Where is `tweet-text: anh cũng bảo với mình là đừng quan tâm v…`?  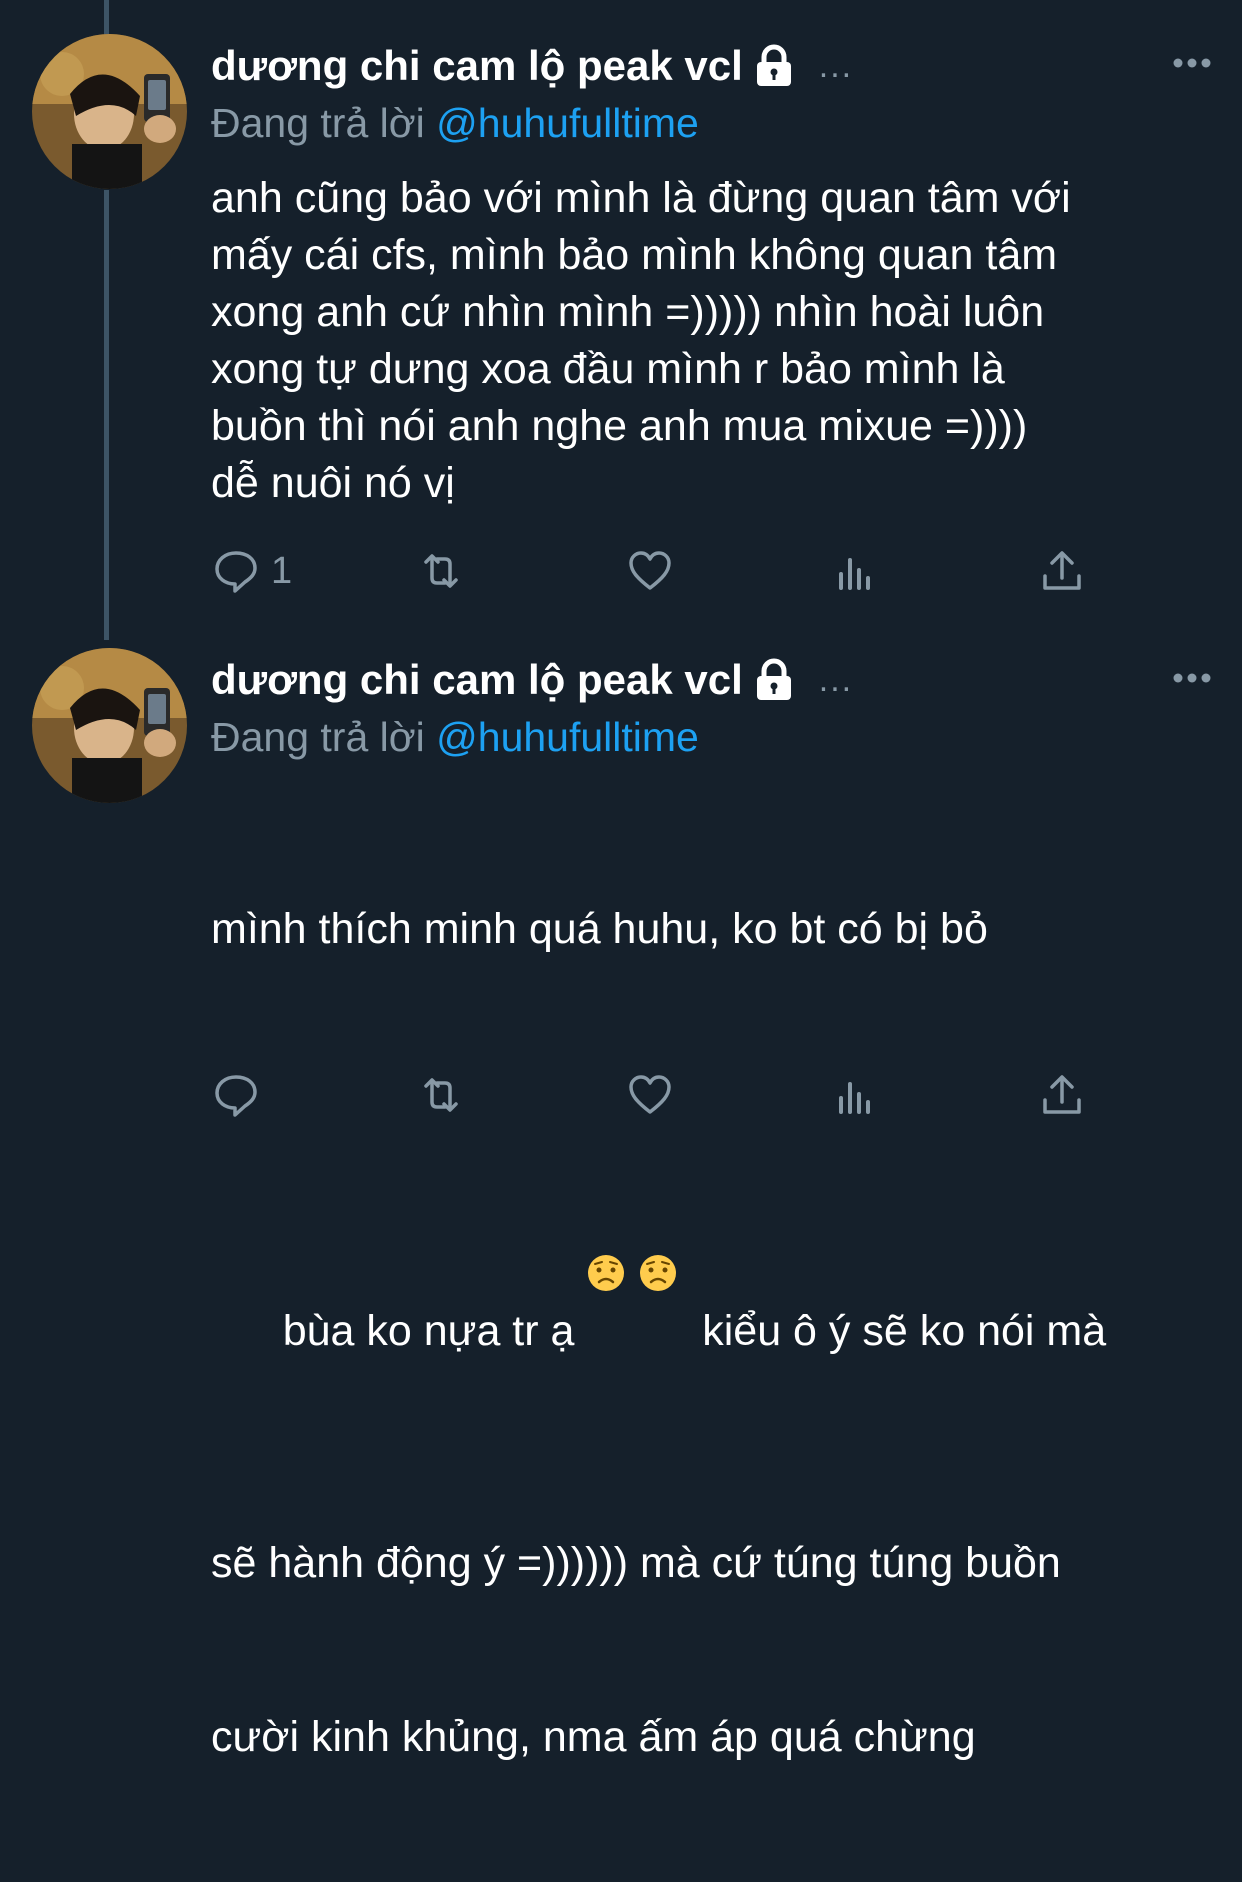
tweet-text: anh cũng bảo với mình là đừng quan tâm v… is located at coordinates (641, 340).